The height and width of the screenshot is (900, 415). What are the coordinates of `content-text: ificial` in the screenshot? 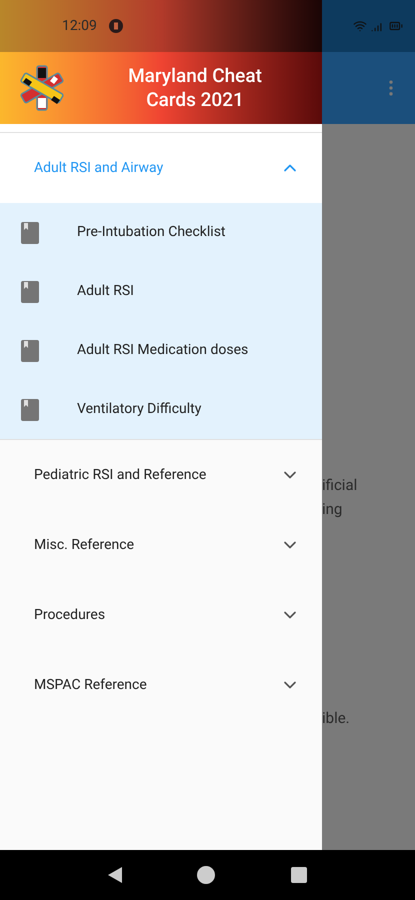 It's located at (340, 485).